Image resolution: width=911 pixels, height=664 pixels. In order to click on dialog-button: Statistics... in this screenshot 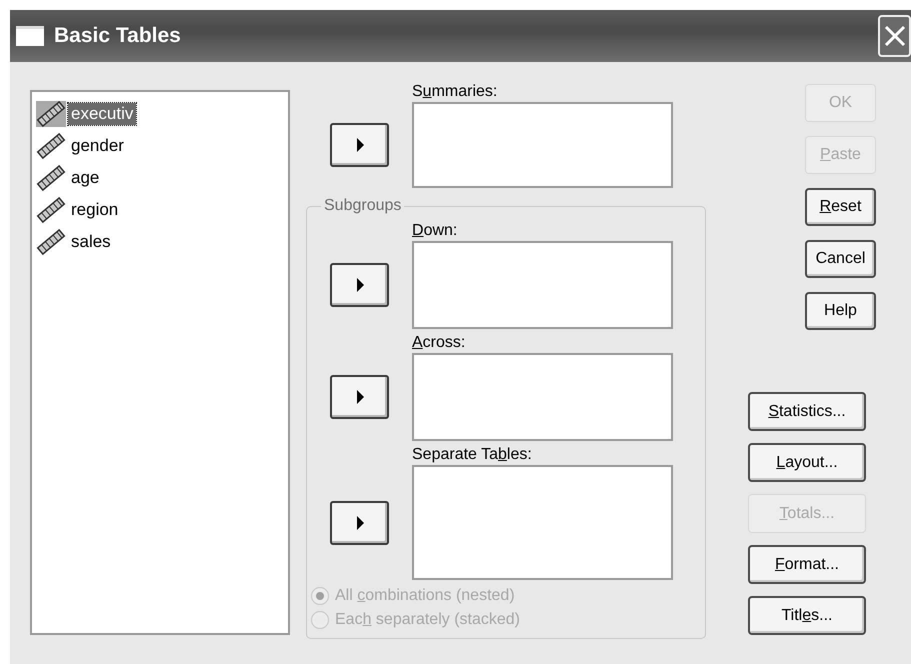, I will do `click(807, 411)`.